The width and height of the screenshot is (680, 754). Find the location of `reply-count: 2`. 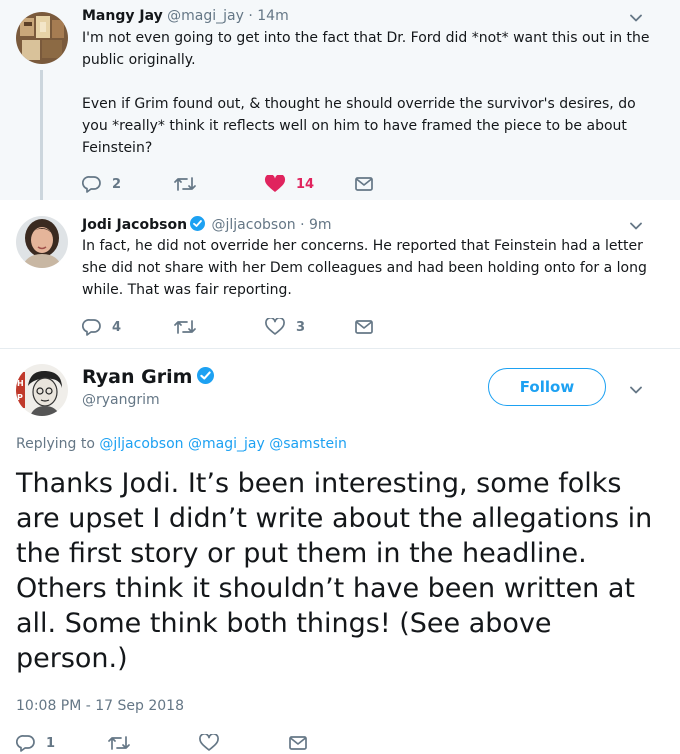

reply-count: 2 is located at coordinates (117, 184).